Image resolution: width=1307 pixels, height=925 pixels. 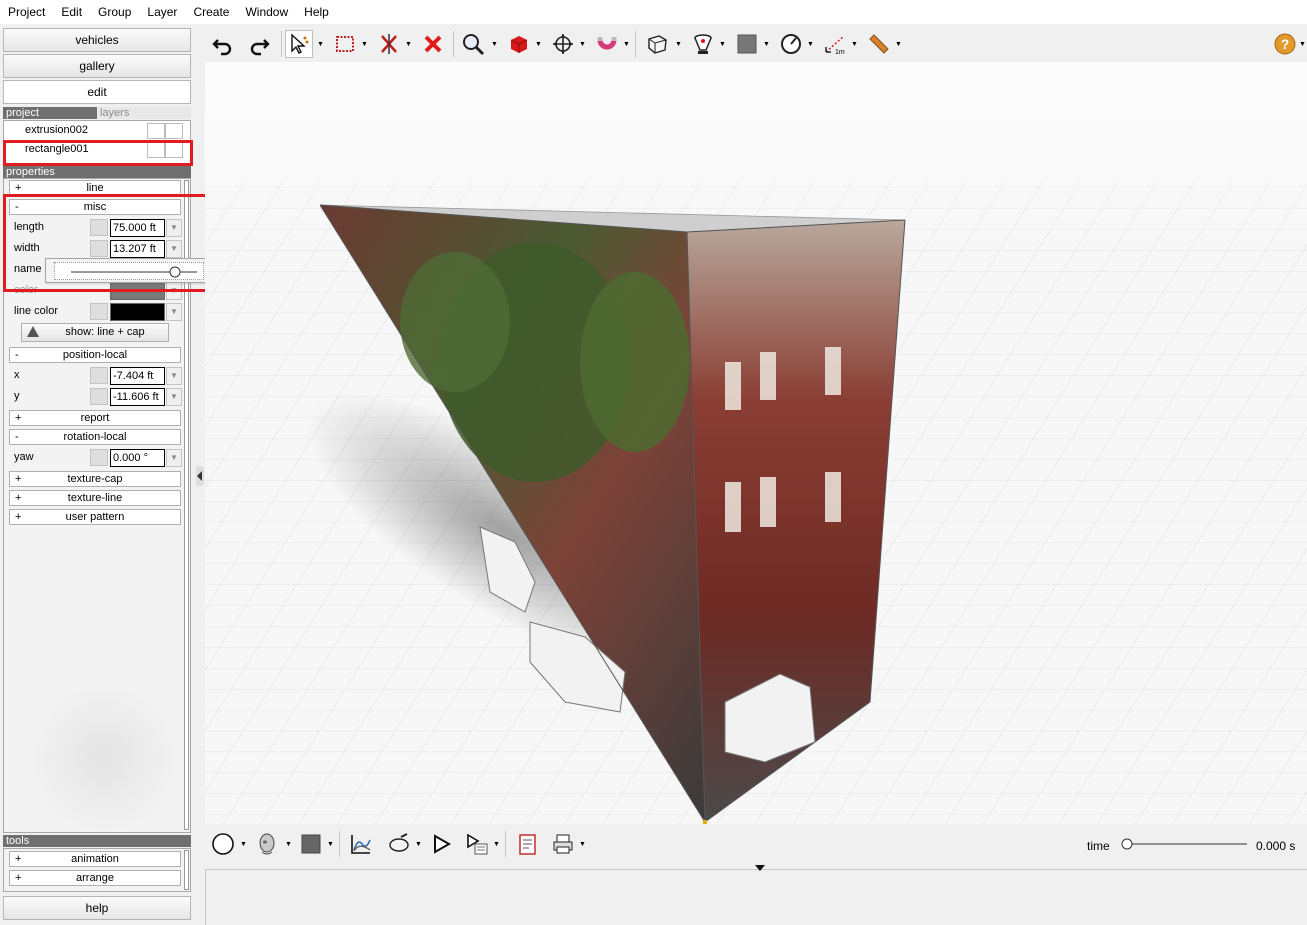 I want to click on report-icon, so click(x=527, y=844).